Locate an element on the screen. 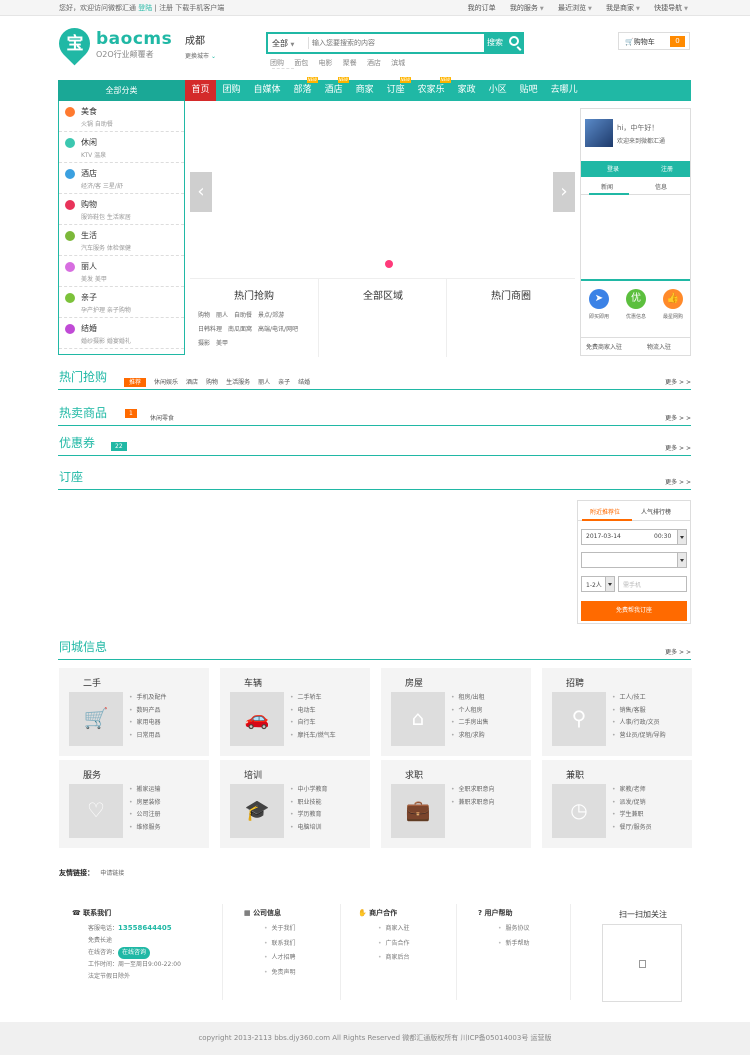 This screenshot has height=1055, width=750. shopping-cart-button: 🛒购物车 0 is located at coordinates (654, 41).